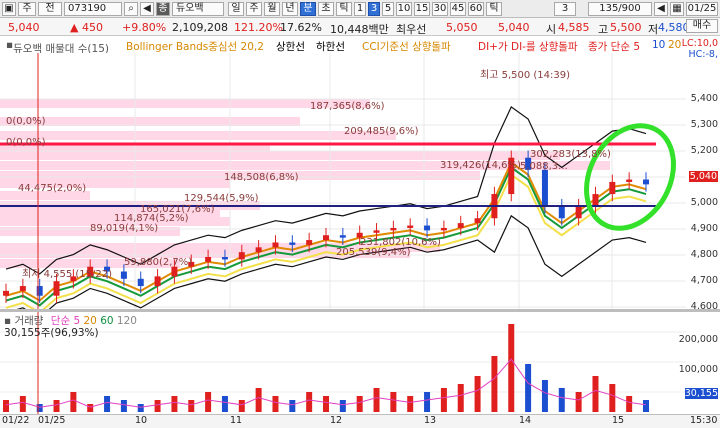  What do you see at coordinates (67, 274) in the screenshot?
I see `min-annotation: 최저 4,555 (15/22)` at bounding box center [67, 274].